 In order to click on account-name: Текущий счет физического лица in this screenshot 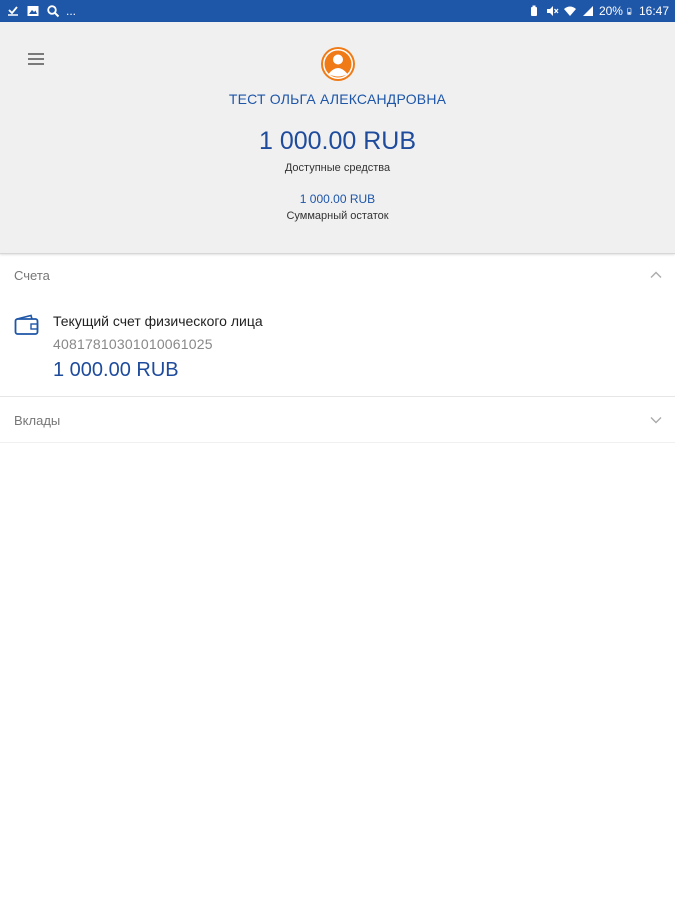, I will do `click(158, 321)`.